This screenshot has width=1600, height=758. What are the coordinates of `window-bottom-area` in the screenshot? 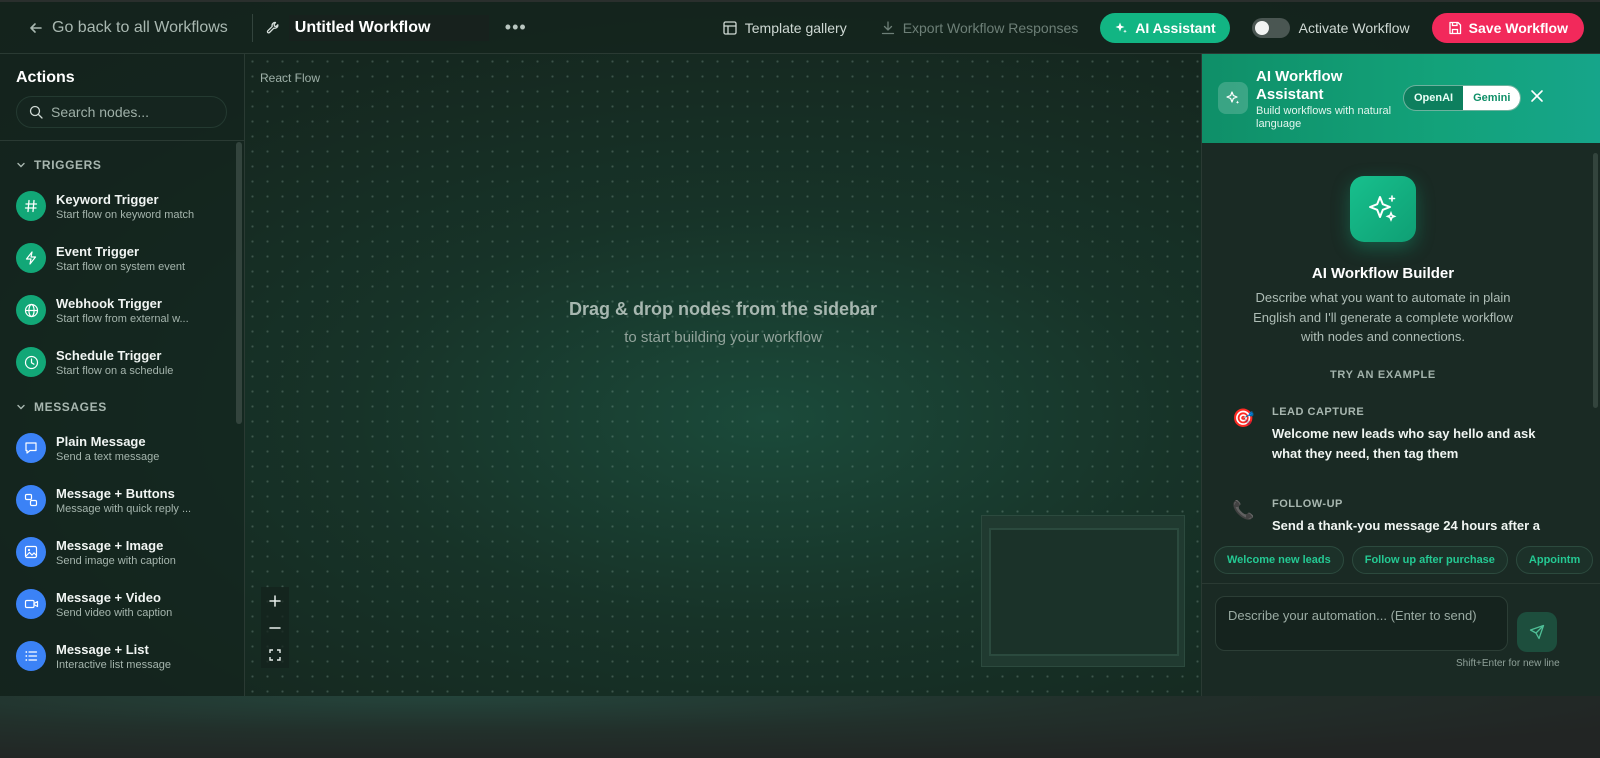 It's located at (800, 727).